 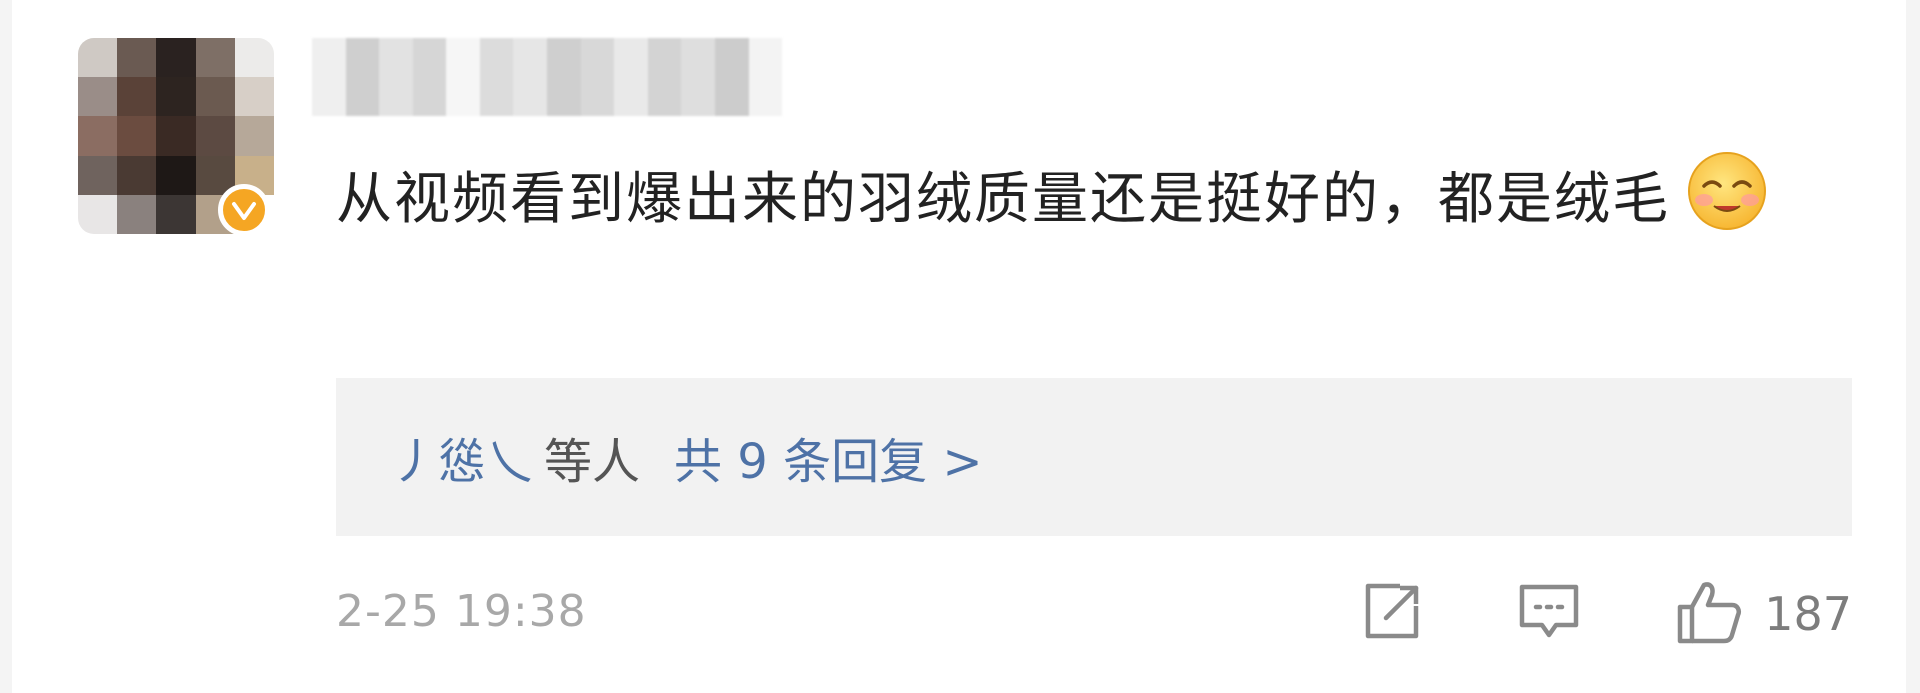 I want to click on view-replies-link: 共 9 条回复 >, so click(x=828, y=457).